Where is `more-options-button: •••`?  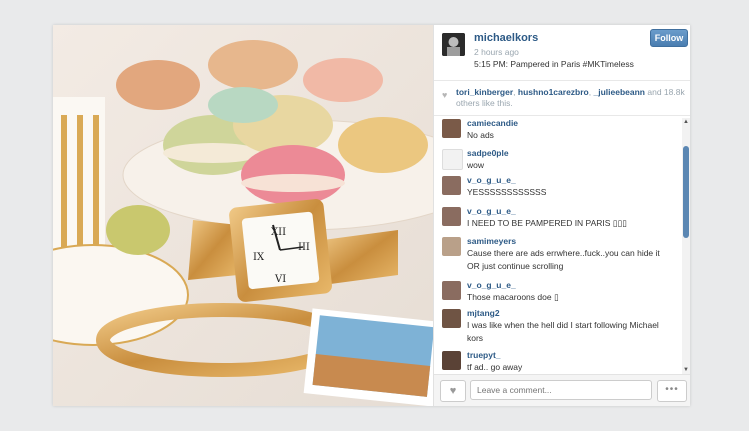
more-options-button: ••• is located at coordinates (672, 391).